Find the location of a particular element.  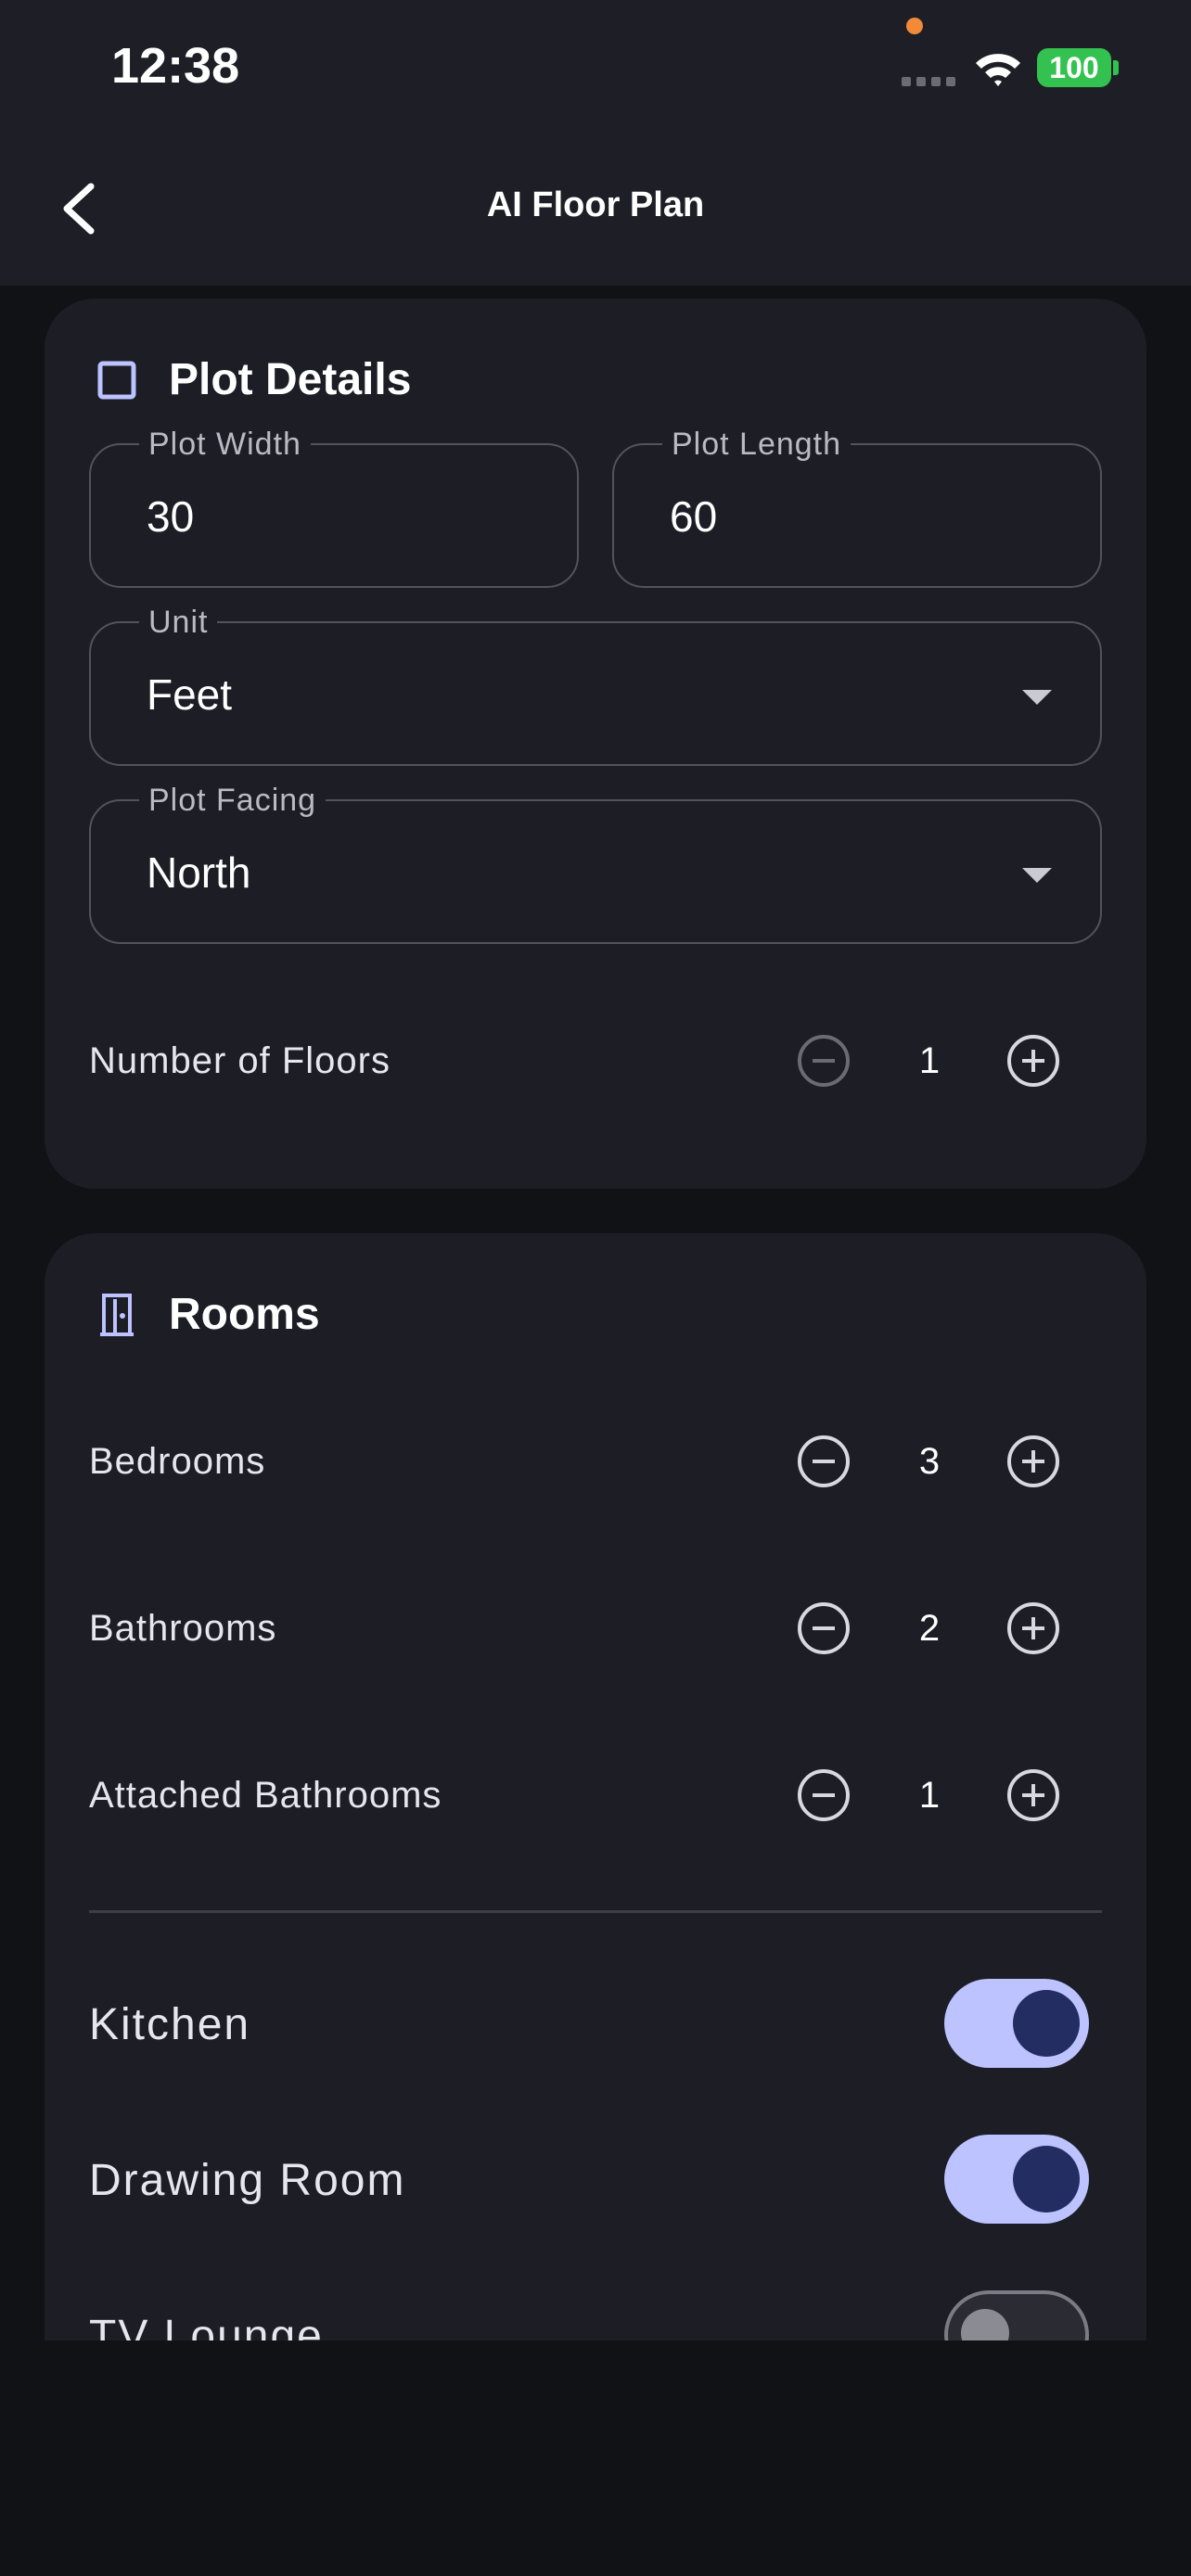

bedrooms-label: Bedrooms is located at coordinates (177, 1461).